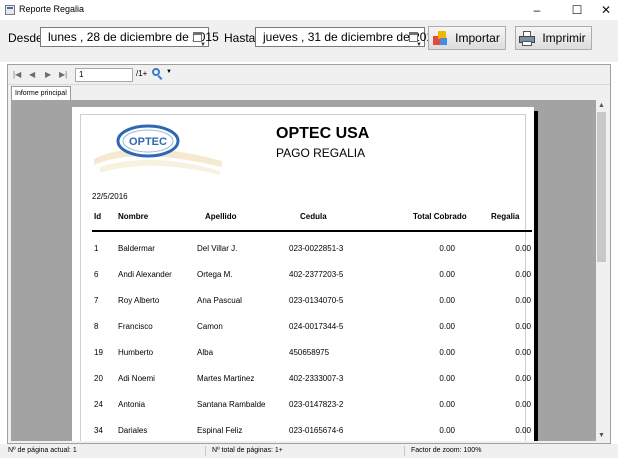  What do you see at coordinates (142, 73) in the screenshot?
I see `page-total-label: /1+` at bounding box center [142, 73].